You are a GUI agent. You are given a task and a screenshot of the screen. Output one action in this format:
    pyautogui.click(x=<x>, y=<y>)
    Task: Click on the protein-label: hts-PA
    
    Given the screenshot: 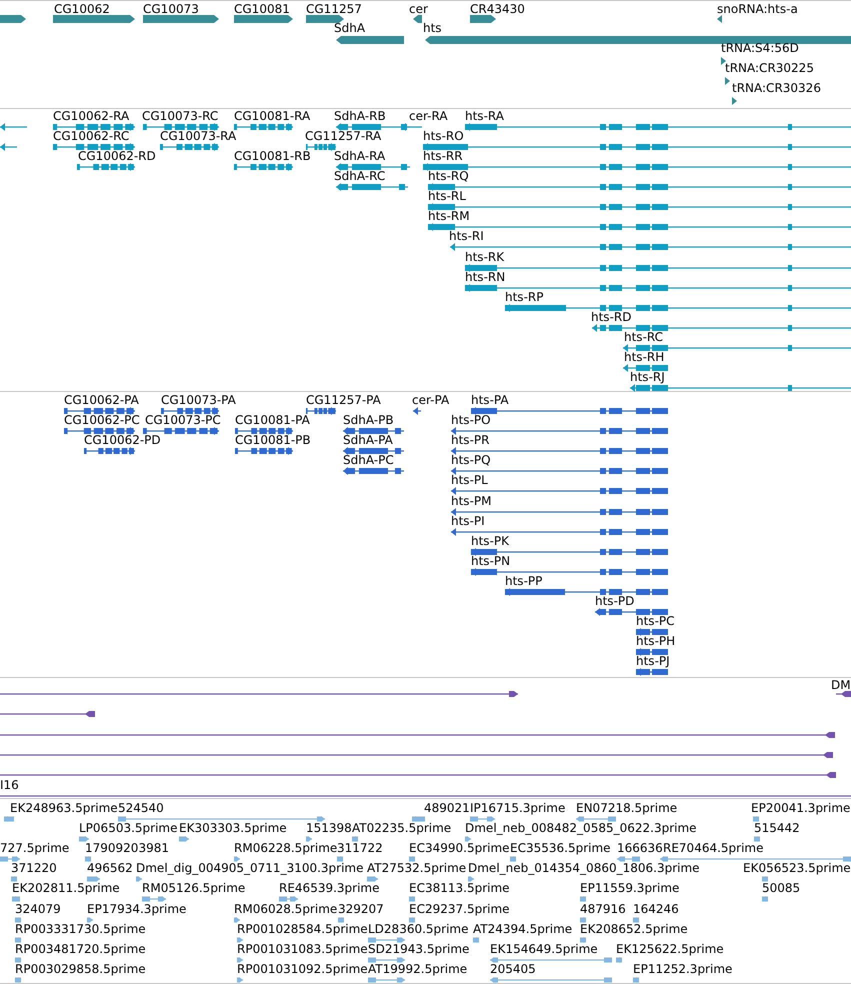 What is the action you would take?
    pyautogui.click(x=490, y=400)
    